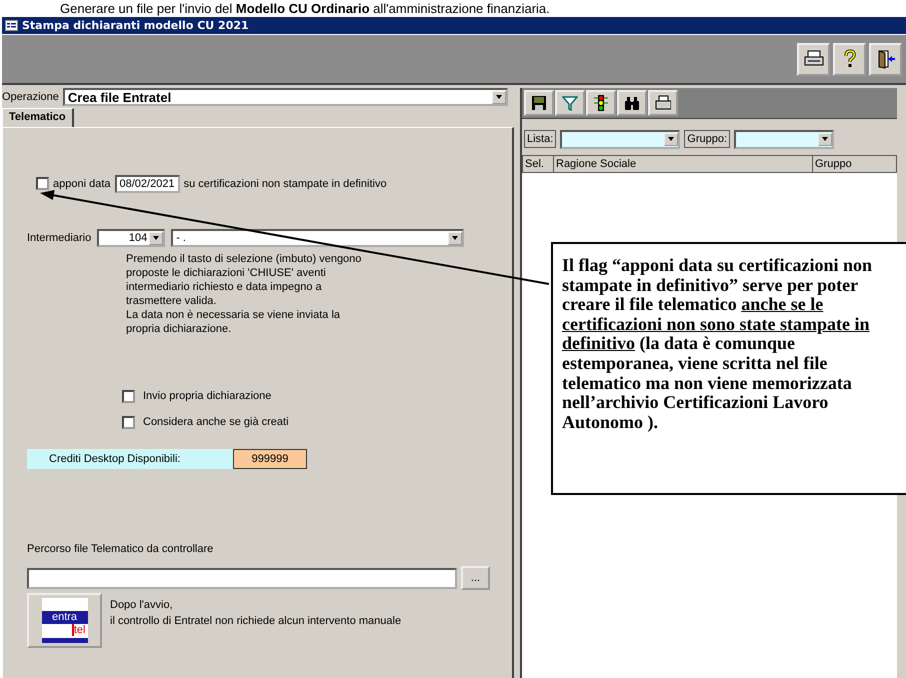 This screenshot has width=906, height=678. Describe the element at coordinates (30, 97) in the screenshot. I see `field-label: Operazione` at that location.